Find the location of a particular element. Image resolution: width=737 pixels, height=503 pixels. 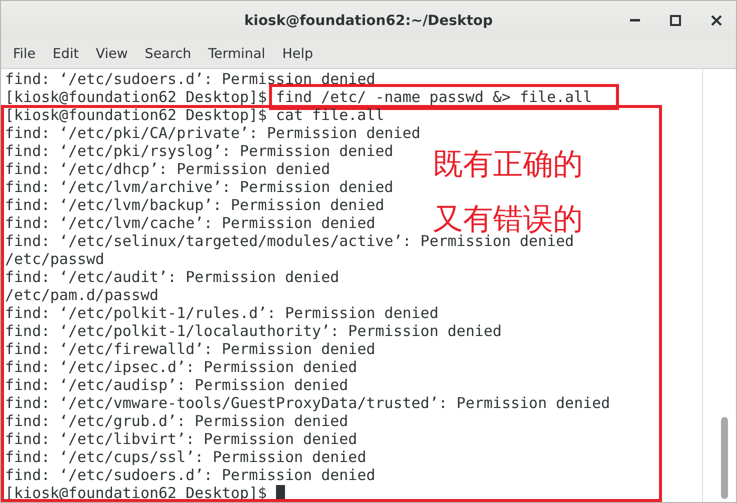

terminal-line: find: ‘/etc/vmware-tools/GuestProxyData/trusted’: Permission denied is located at coordinates (307, 403).